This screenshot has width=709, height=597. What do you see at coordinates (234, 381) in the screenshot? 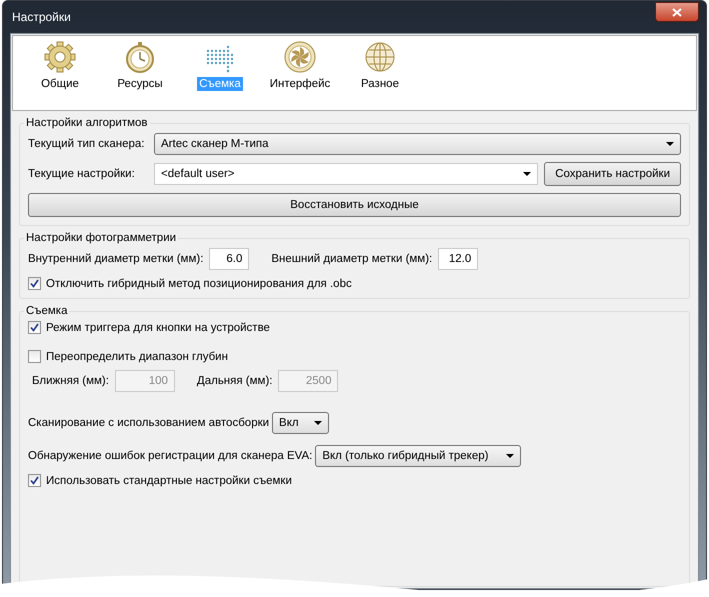
I see `field-label: Дальняя (мм):` at bounding box center [234, 381].